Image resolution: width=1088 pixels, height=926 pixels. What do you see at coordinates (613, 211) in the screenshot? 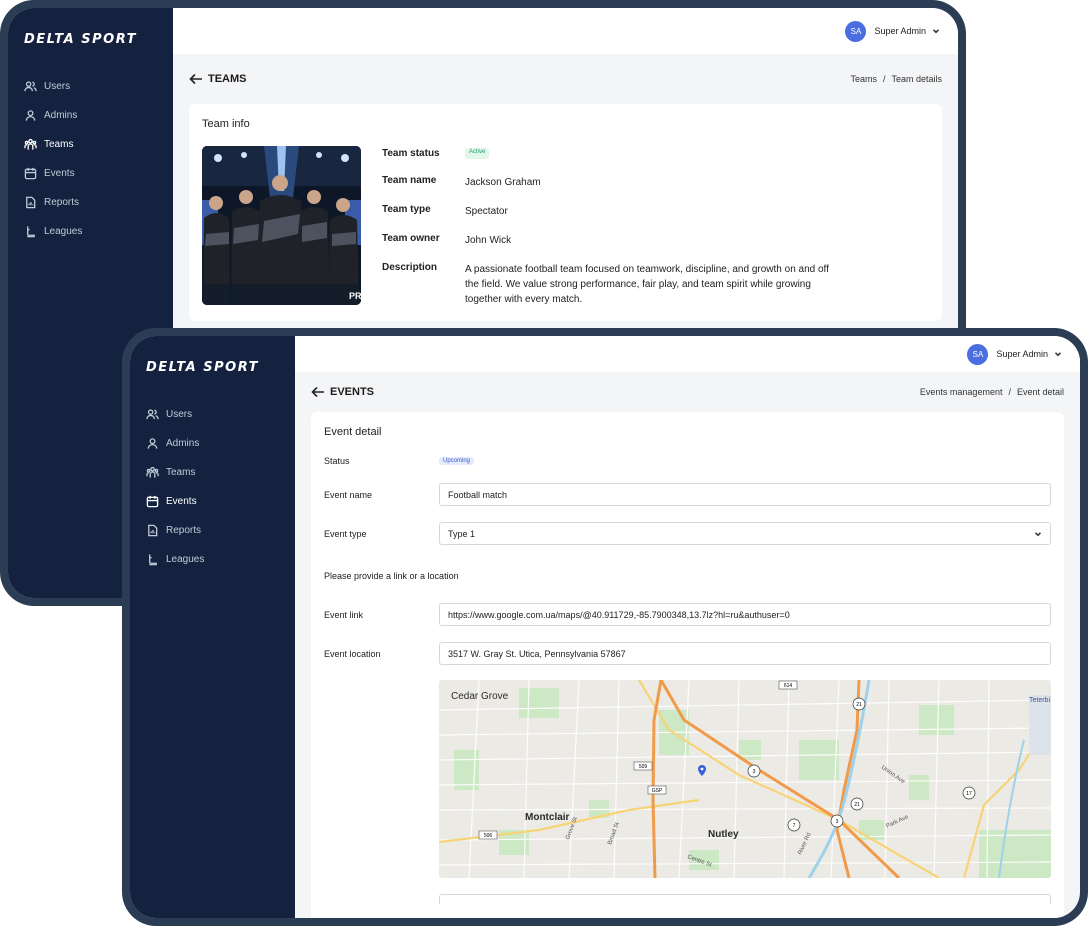
I see `team-type-row: Team type Spectator` at bounding box center [613, 211].